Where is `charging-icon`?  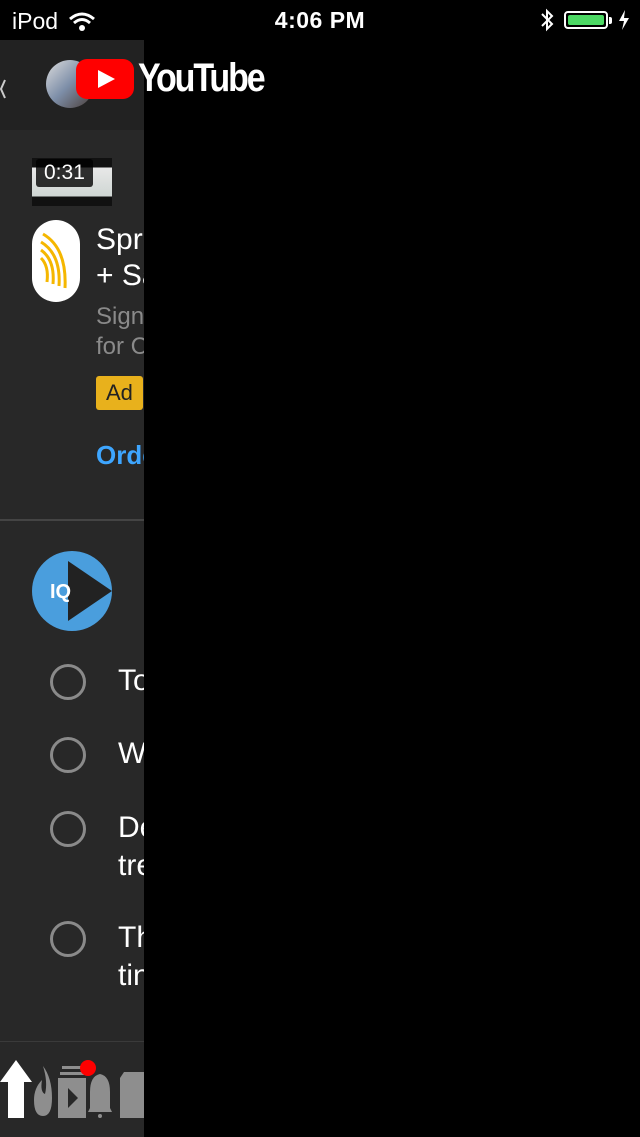 charging-icon is located at coordinates (624, 20).